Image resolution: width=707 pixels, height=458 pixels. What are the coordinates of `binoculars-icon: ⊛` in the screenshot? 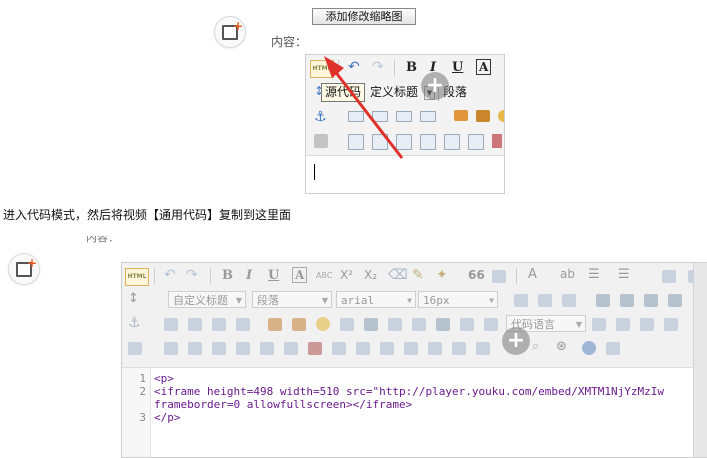 It's located at (561, 346).